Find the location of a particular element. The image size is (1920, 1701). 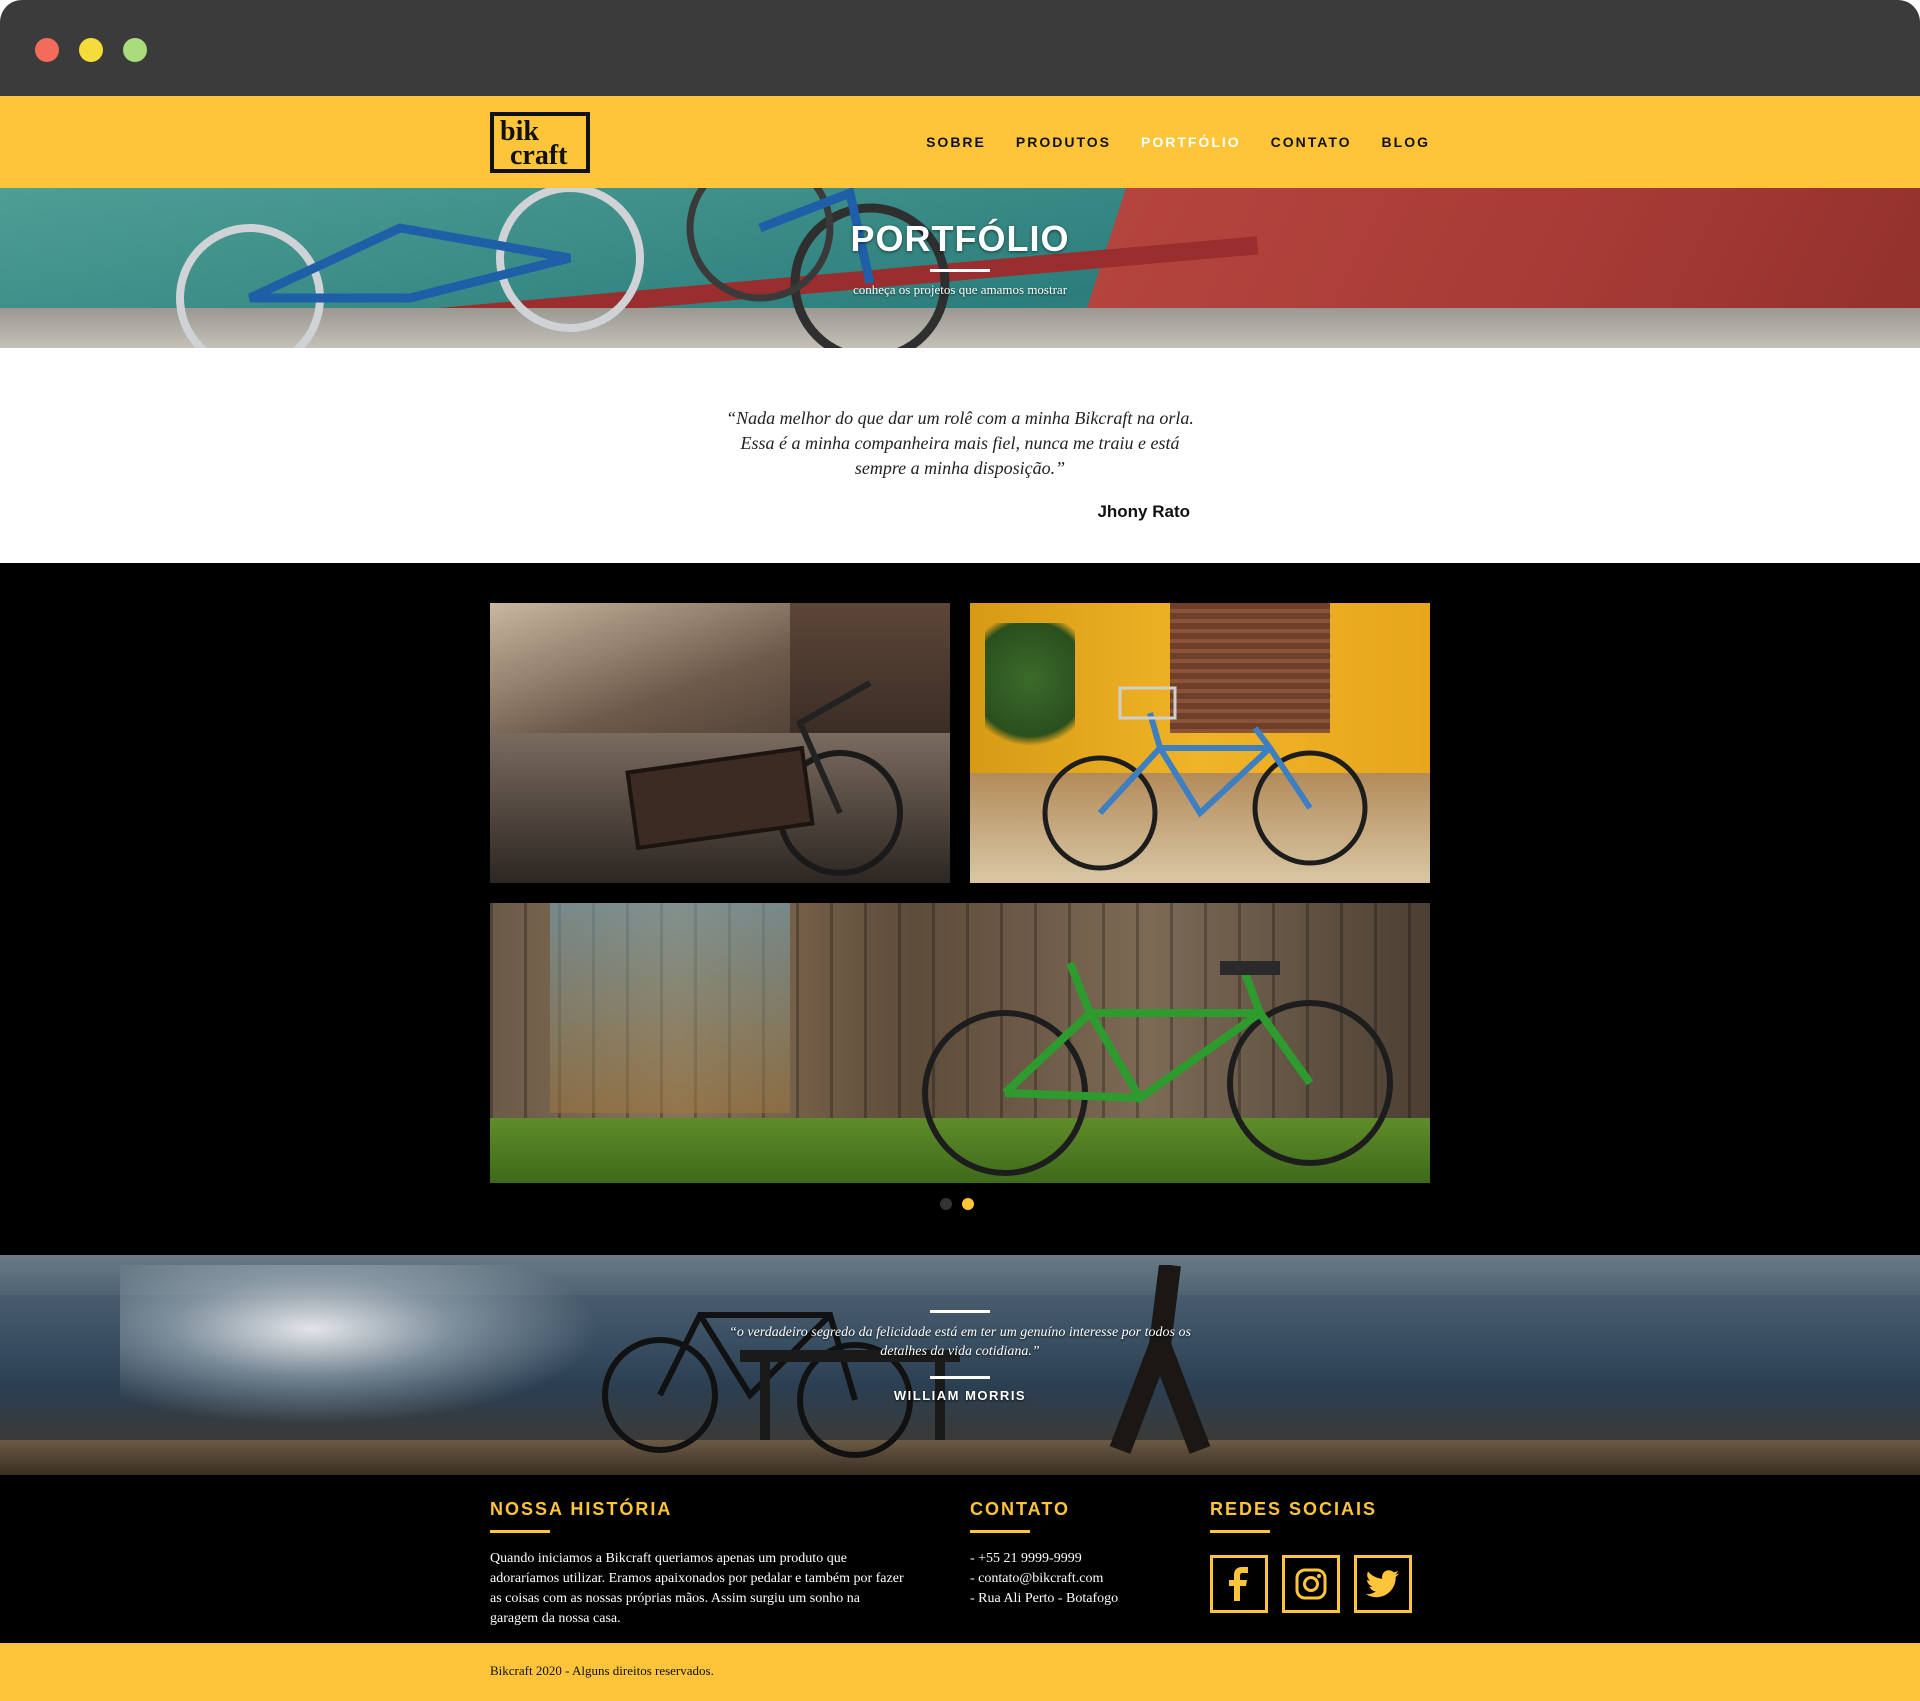

history-underline is located at coordinates (520, 1531).